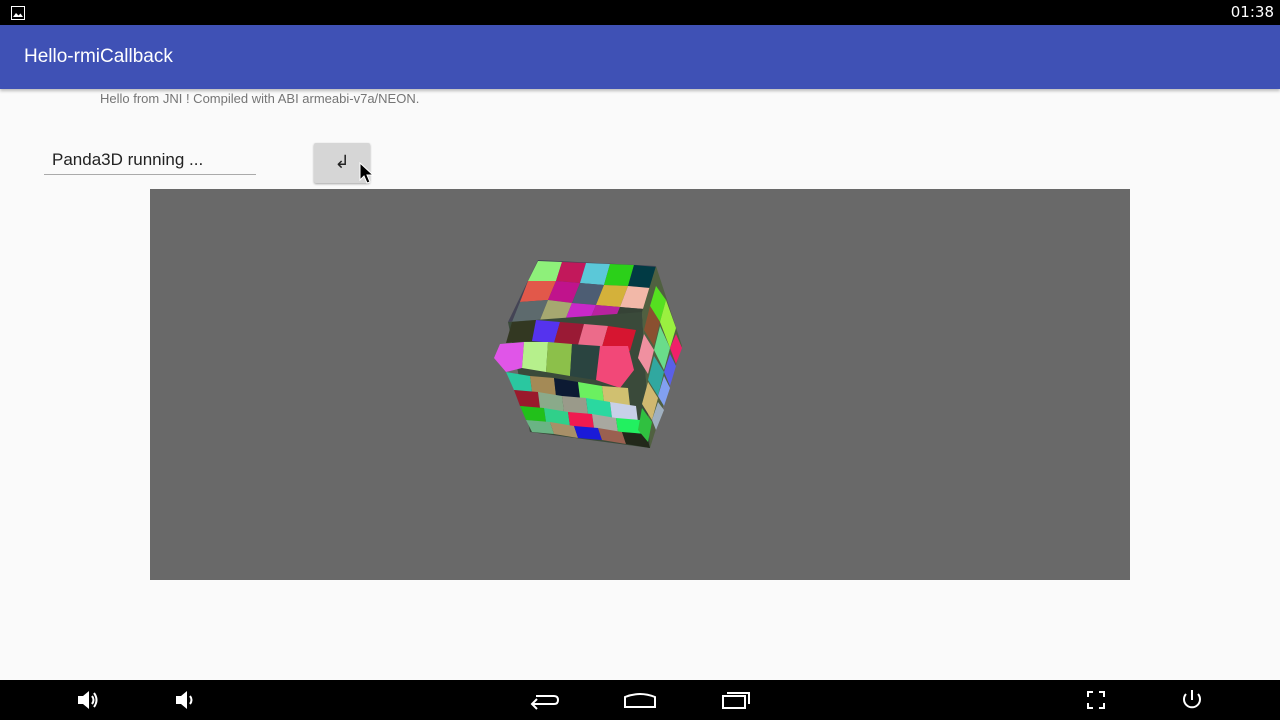  Describe the element at coordinates (184, 700) in the screenshot. I see `volume-down-icon` at that location.